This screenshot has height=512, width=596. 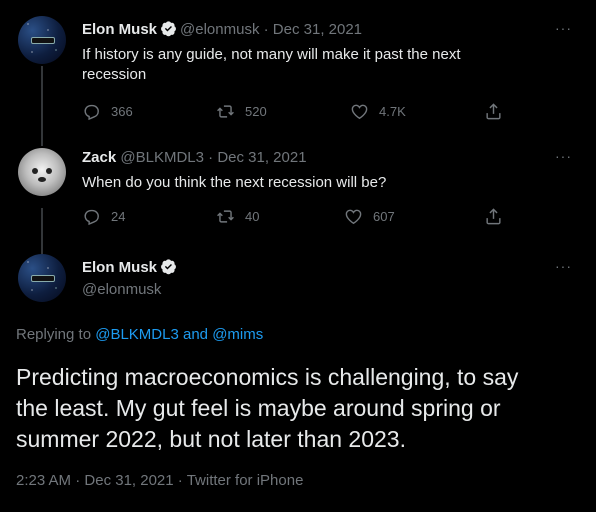 I want to click on like-count: 607, so click(x=384, y=216).